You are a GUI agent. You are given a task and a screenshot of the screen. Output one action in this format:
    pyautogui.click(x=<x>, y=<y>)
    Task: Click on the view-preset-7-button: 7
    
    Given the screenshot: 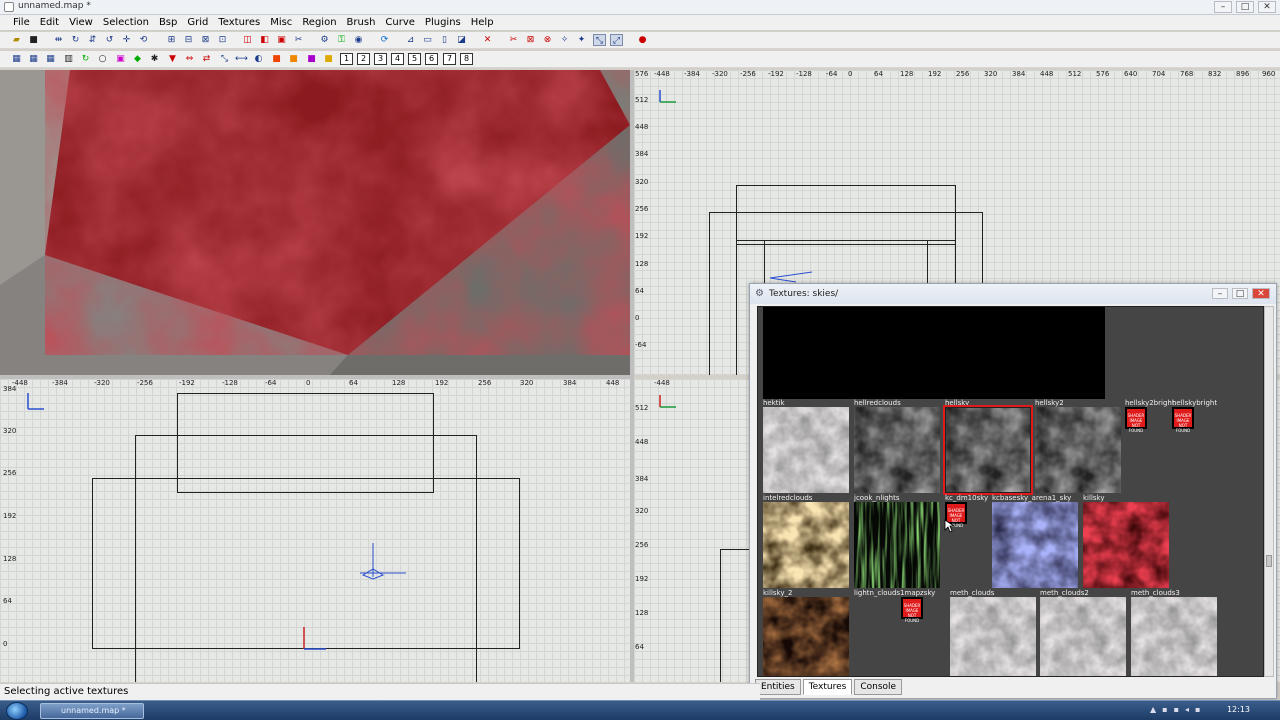 What is the action you would take?
    pyautogui.click(x=449, y=59)
    